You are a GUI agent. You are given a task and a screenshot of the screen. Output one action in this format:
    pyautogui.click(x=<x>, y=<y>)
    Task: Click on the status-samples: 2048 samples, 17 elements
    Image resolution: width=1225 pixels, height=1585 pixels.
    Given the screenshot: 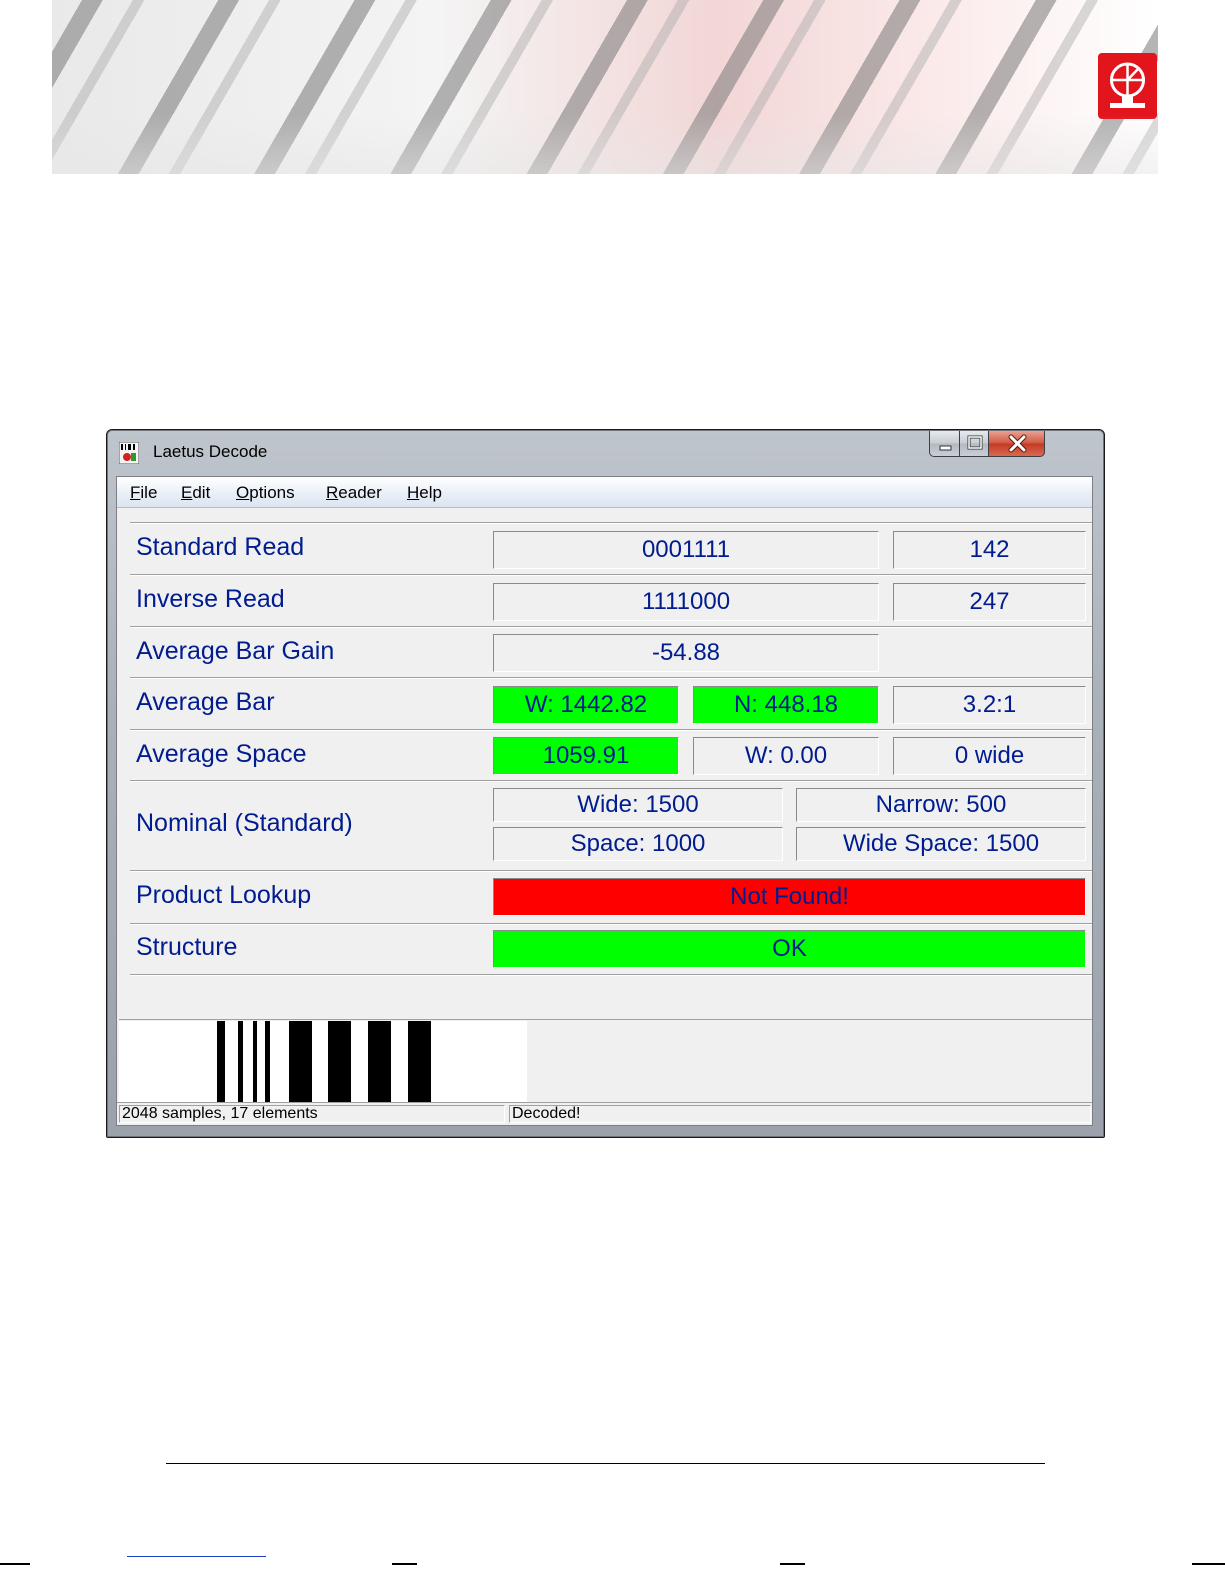 What is the action you would take?
    pyautogui.click(x=312, y=1114)
    